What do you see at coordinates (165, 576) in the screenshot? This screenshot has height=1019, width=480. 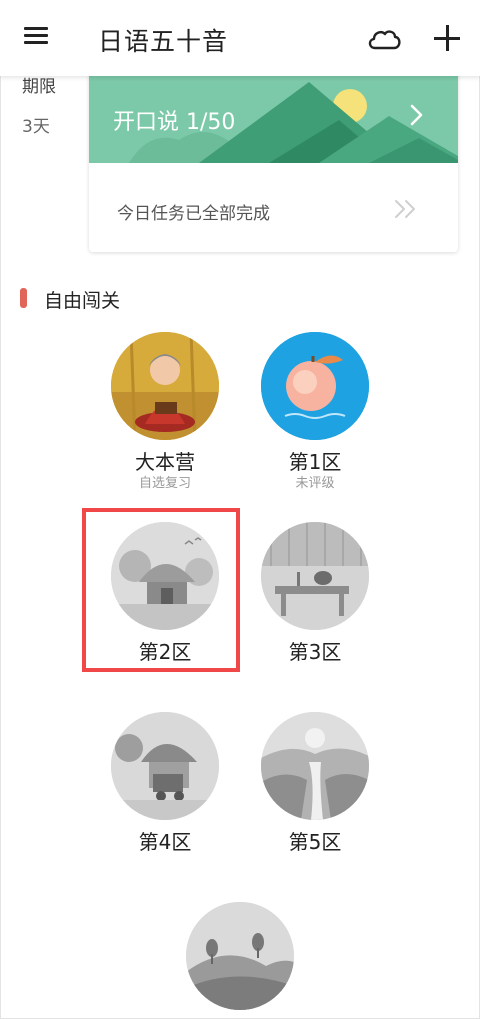 I see `thatched-hut-illustration` at bounding box center [165, 576].